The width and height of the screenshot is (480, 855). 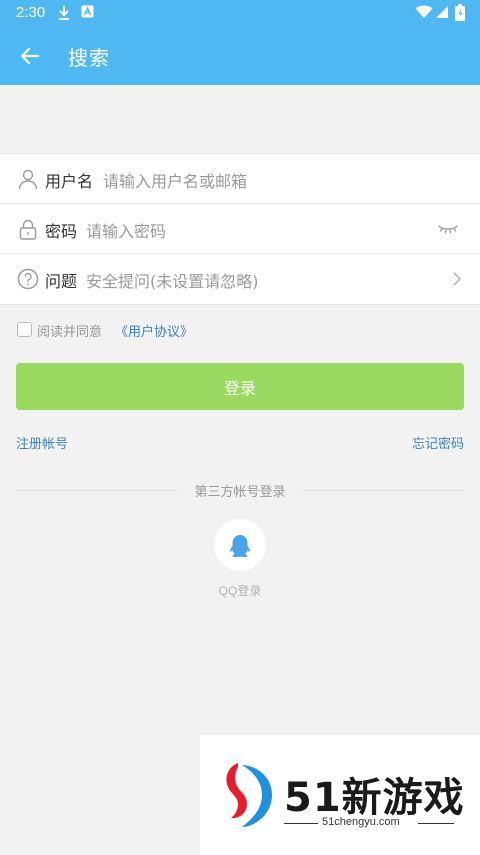 I want to click on toolbar: 搜索, so click(x=240, y=55).